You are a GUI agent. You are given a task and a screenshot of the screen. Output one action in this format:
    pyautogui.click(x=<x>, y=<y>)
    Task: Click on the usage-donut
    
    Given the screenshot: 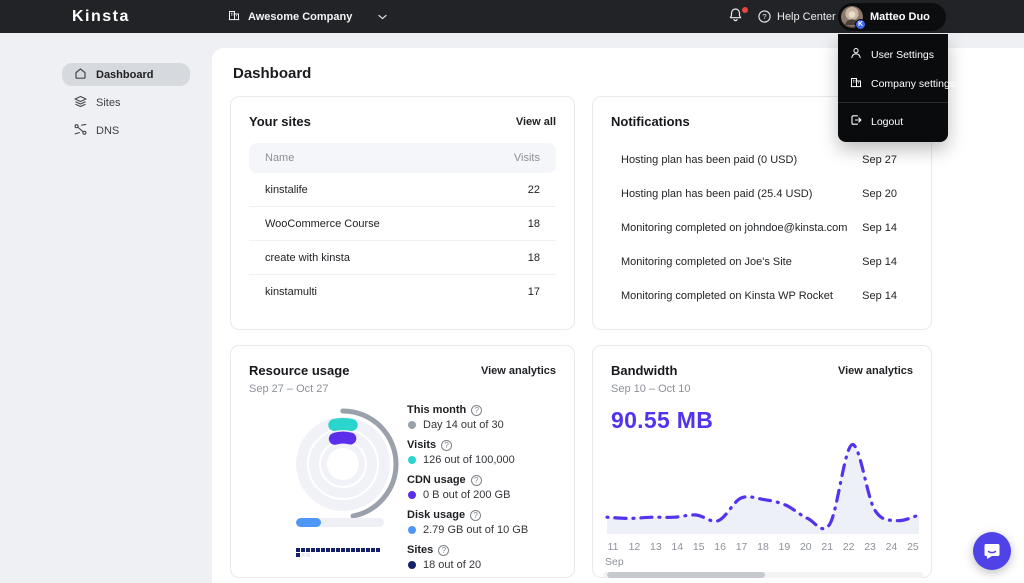 What is the action you would take?
    pyautogui.click(x=343, y=464)
    